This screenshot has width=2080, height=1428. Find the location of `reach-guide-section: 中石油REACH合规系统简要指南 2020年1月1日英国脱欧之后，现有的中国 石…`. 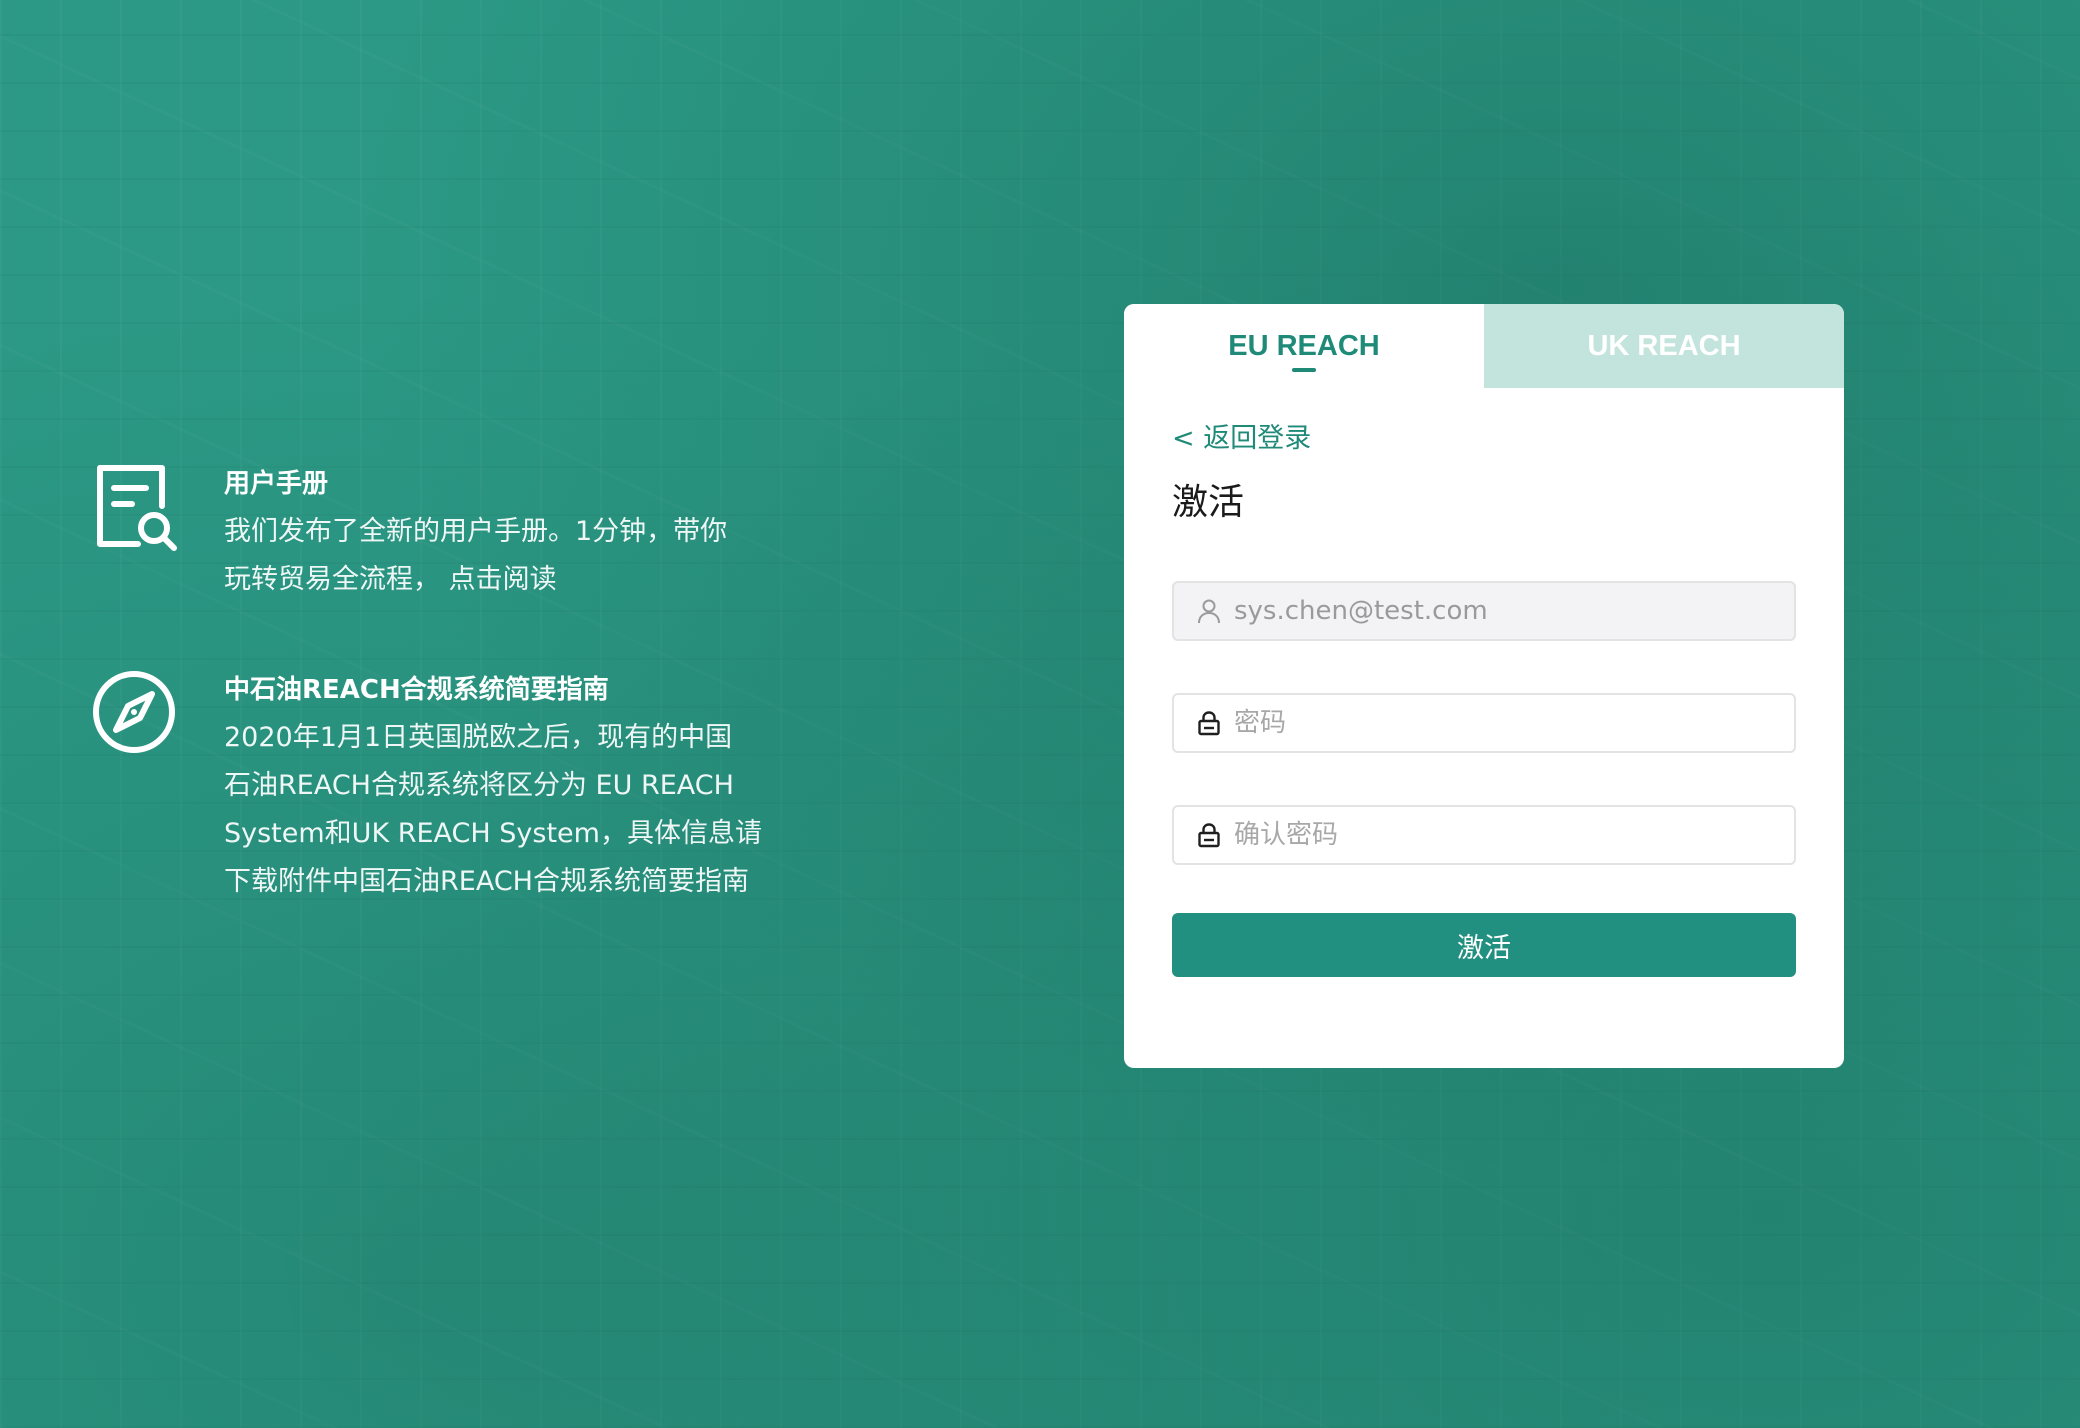

reach-guide-section: 中石油REACH合规系统简要指南 2020年1月1日英国脱欧之后，现有的中国 石… is located at coordinates (437, 786).